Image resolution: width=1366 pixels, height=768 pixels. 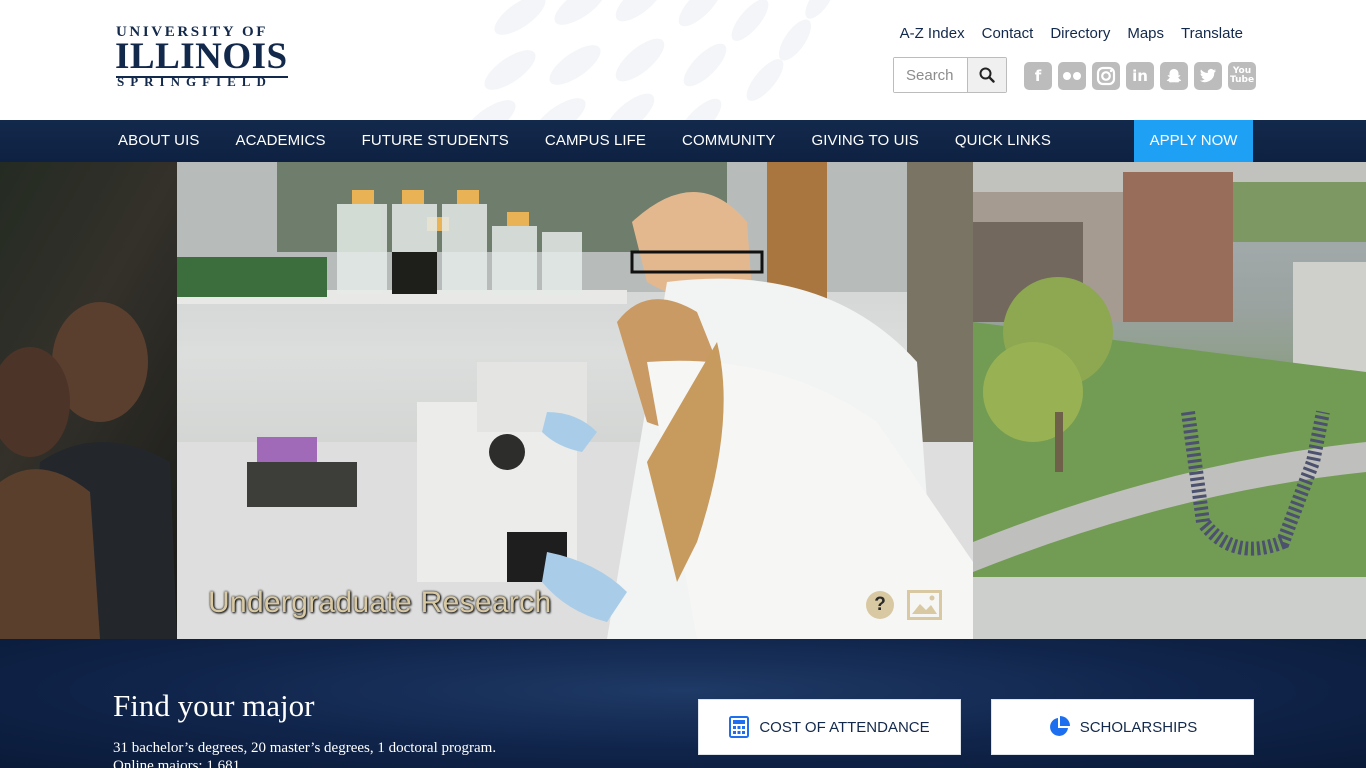 I want to click on instagram-icon, so click(x=1106, y=76).